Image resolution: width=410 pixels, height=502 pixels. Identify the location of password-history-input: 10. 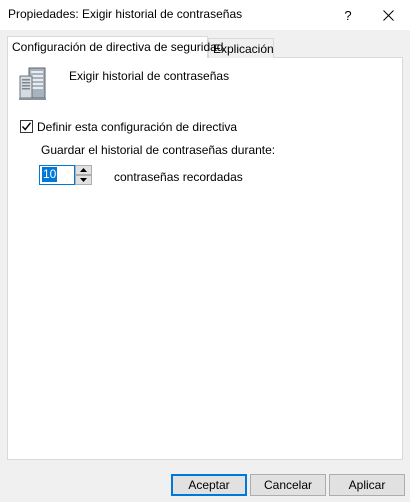
(57, 175).